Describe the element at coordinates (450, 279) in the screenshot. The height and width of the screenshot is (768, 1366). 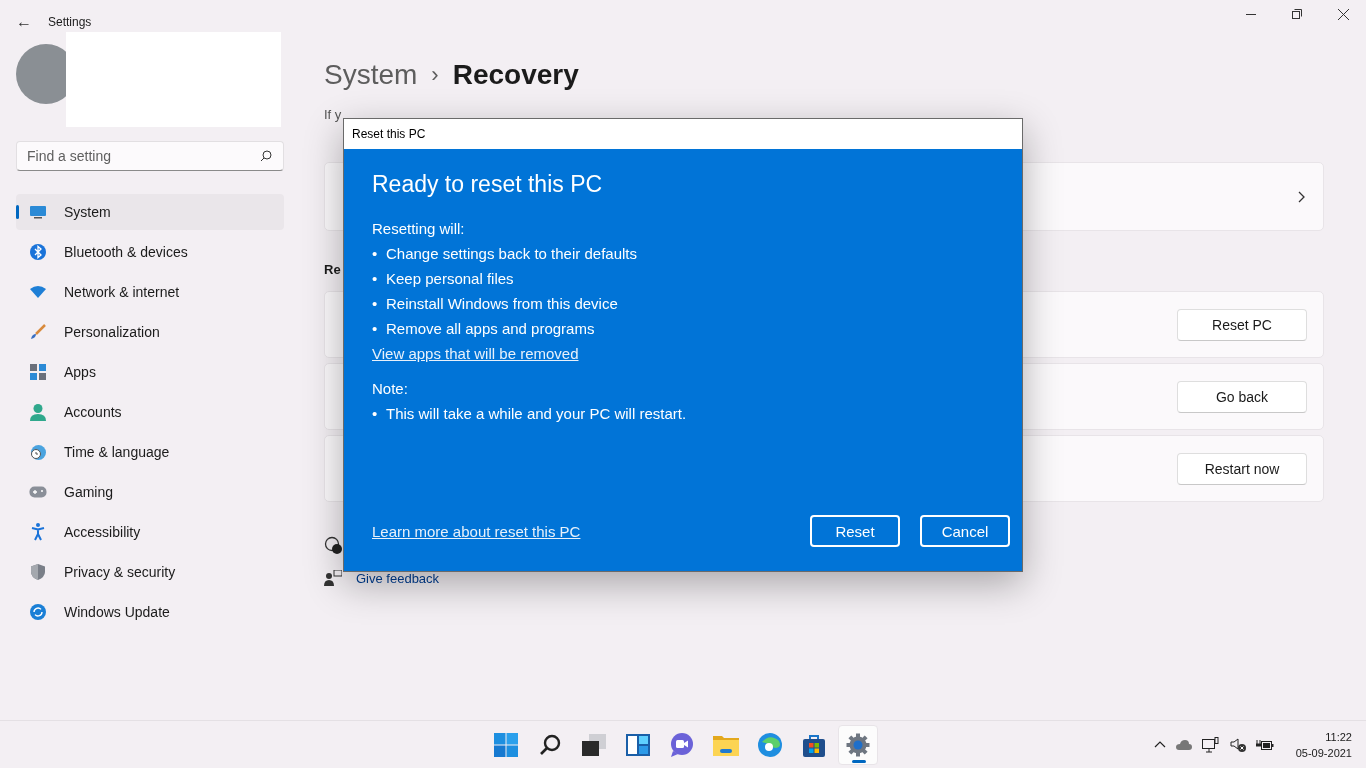
I see `bullet-text: Keep personal files` at that location.